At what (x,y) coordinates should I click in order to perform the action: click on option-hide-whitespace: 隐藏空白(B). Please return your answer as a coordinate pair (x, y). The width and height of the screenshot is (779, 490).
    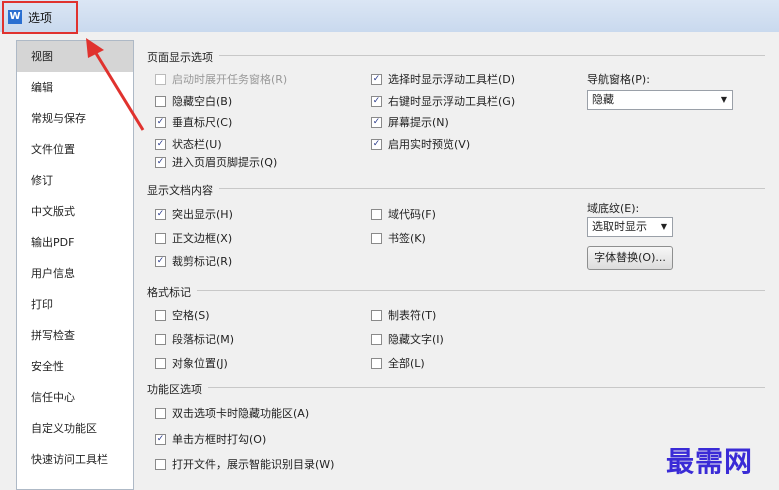
    Looking at the image, I should click on (193, 101).